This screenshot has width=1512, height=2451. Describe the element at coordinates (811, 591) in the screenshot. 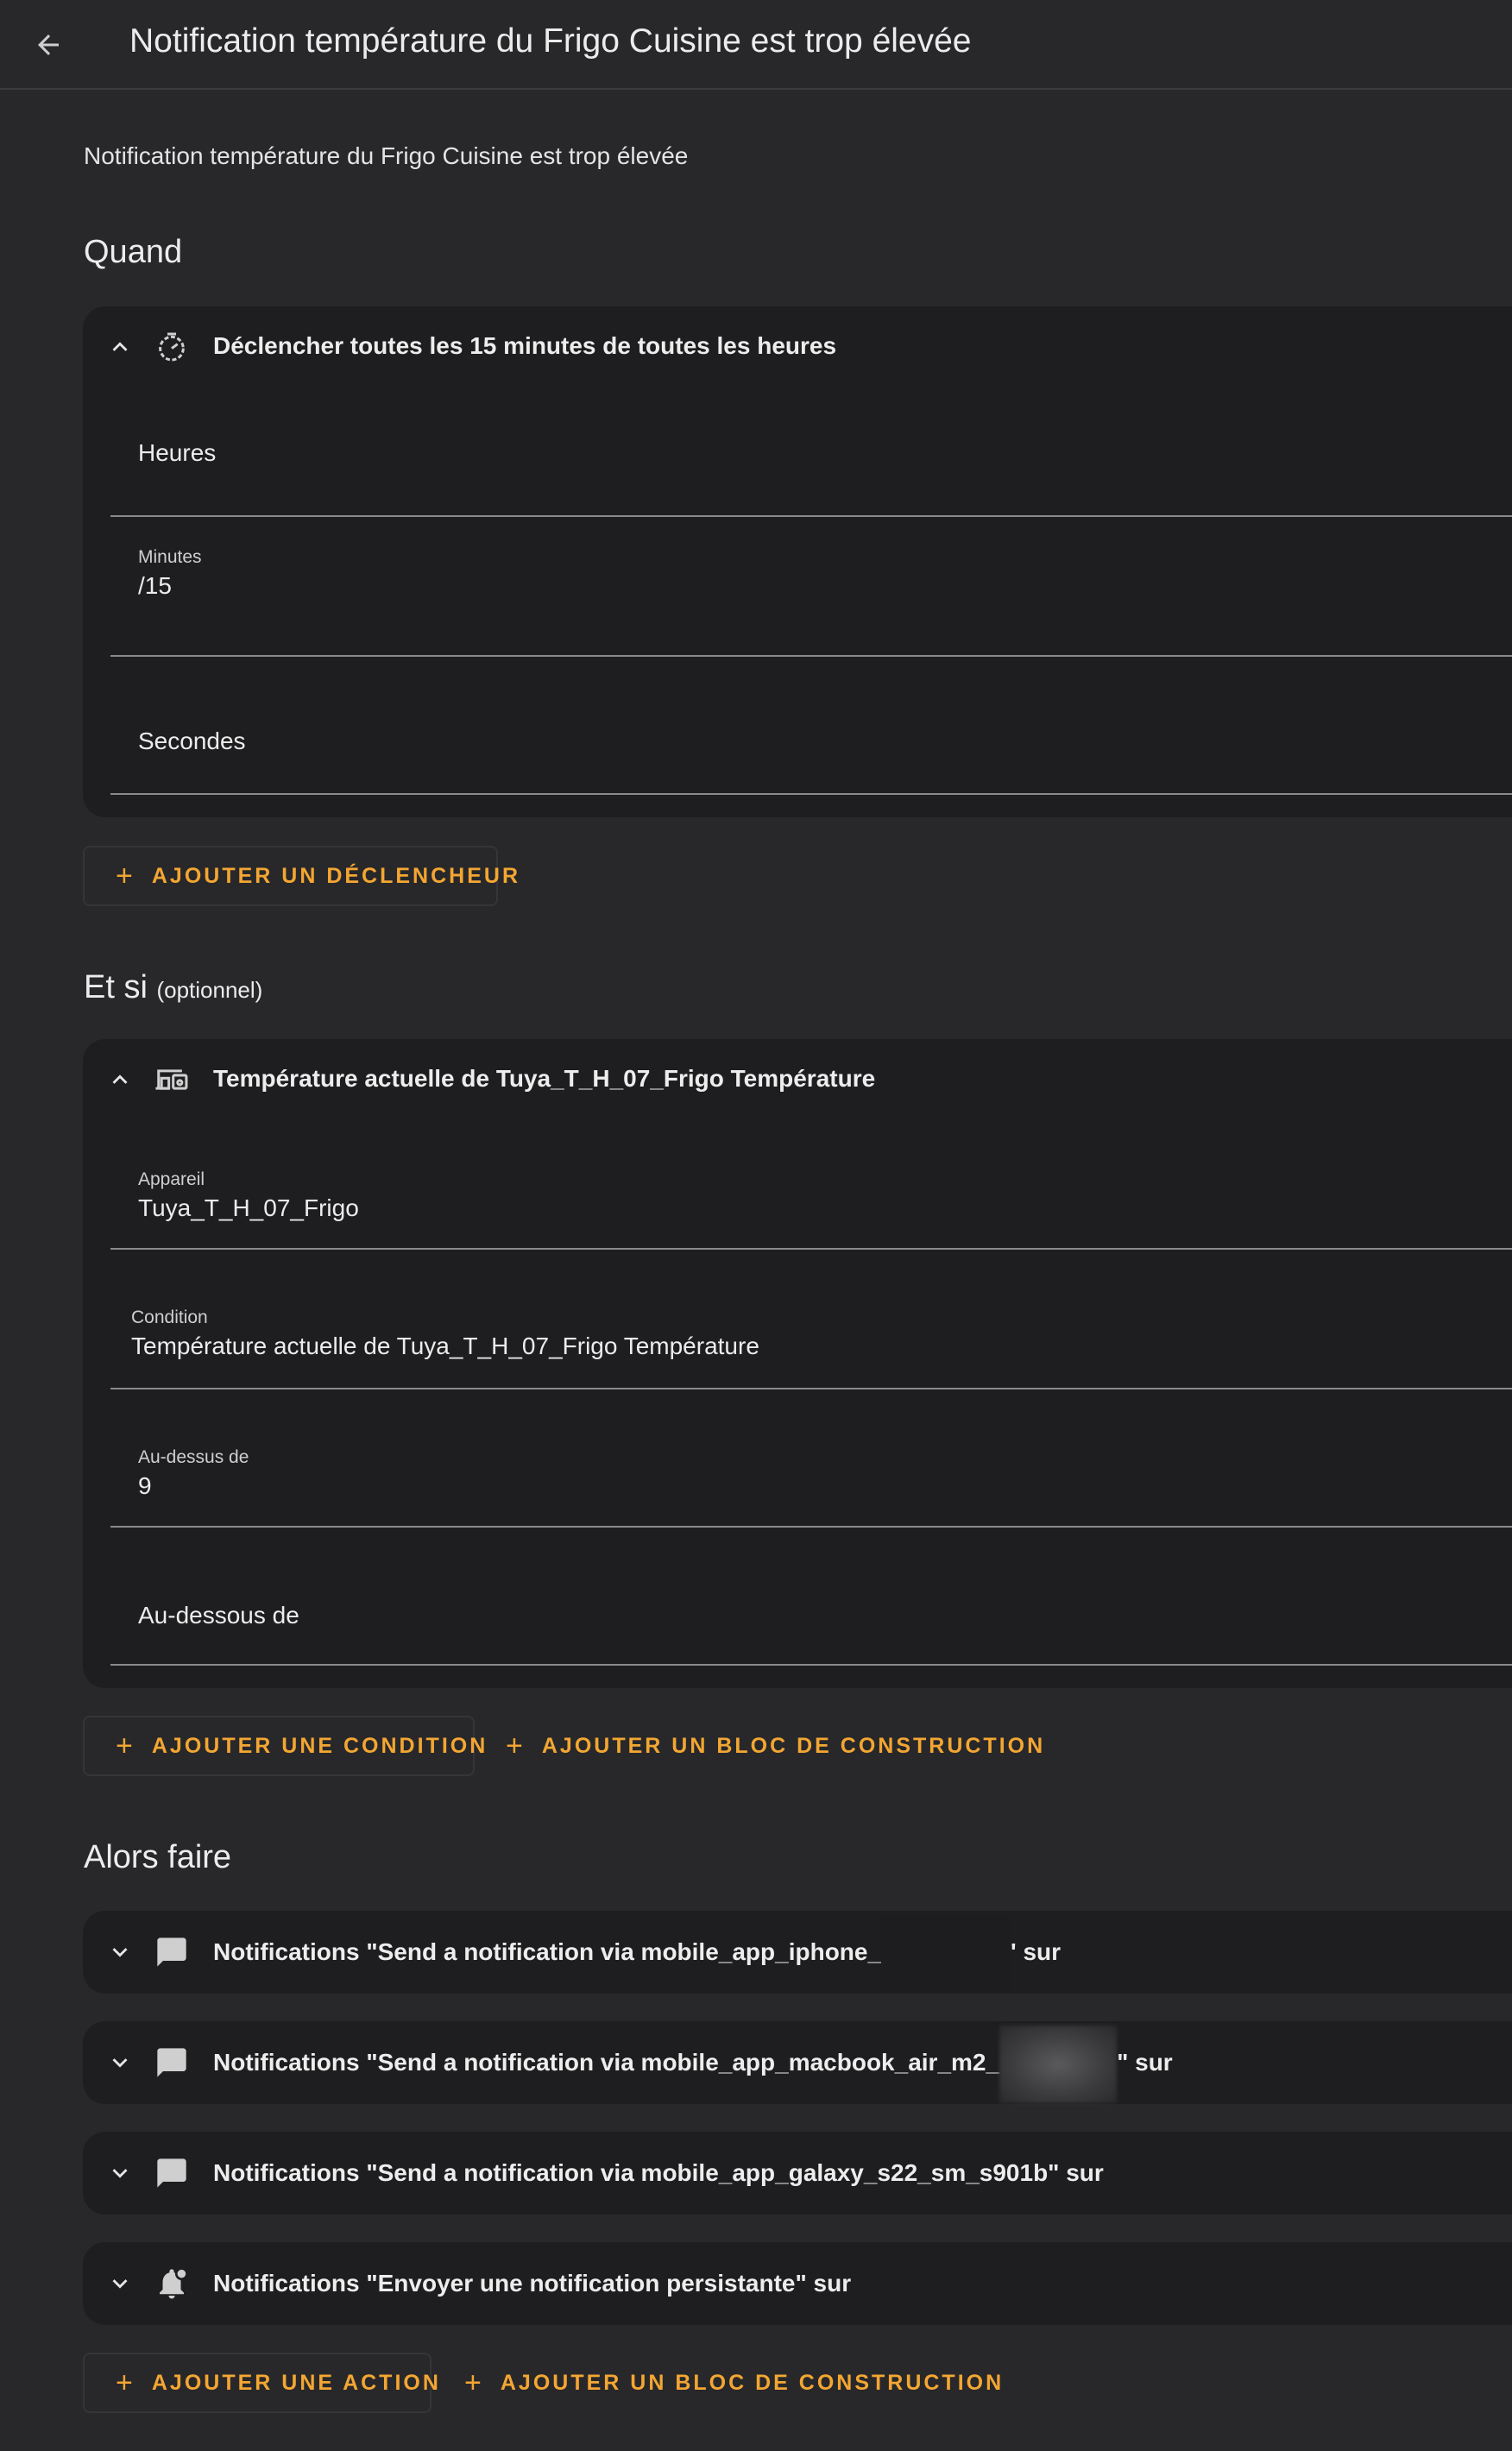

I see `minutes-field: Minutes /15` at that location.